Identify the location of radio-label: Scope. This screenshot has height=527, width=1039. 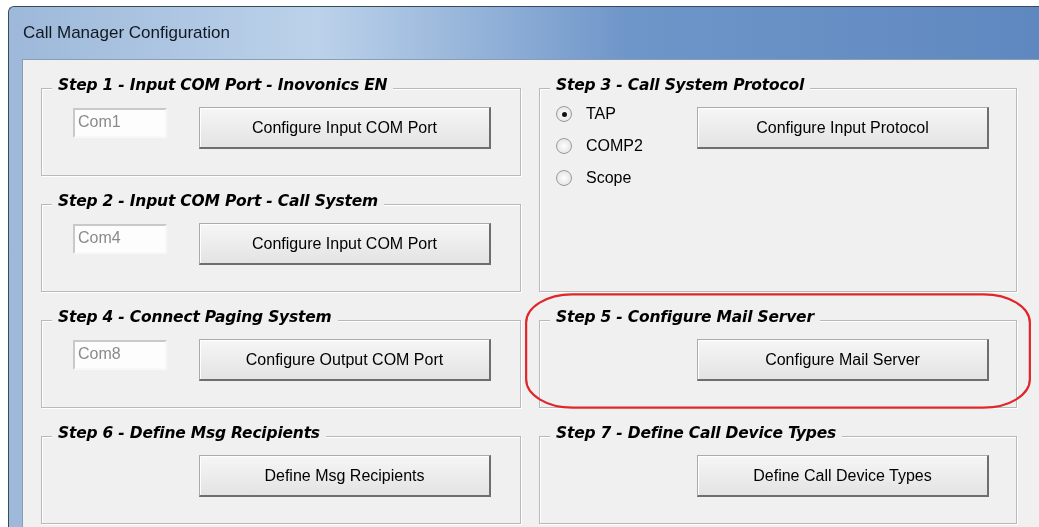
(609, 178).